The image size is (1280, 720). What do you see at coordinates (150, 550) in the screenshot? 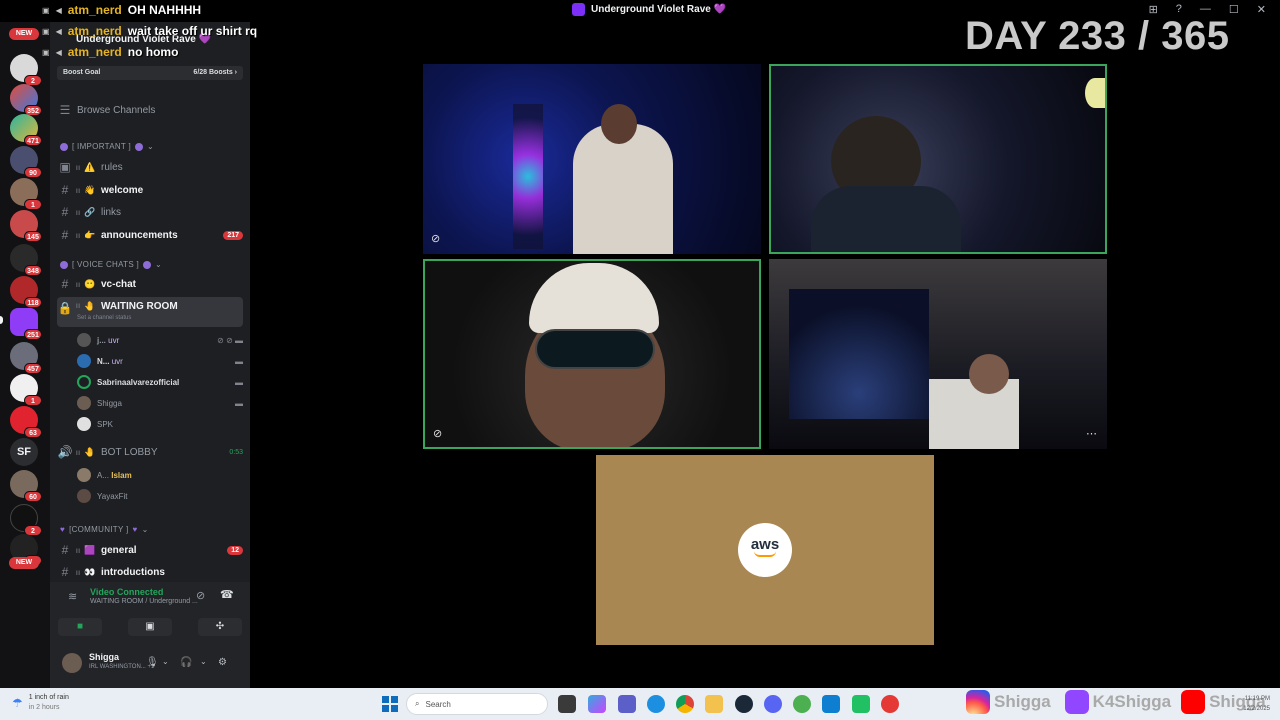
I see `channel-general: # ıı 🟪 general 12` at bounding box center [150, 550].